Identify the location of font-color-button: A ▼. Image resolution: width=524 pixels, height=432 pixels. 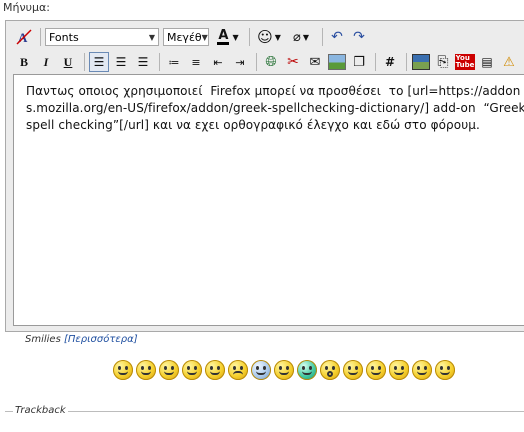
(228, 37).